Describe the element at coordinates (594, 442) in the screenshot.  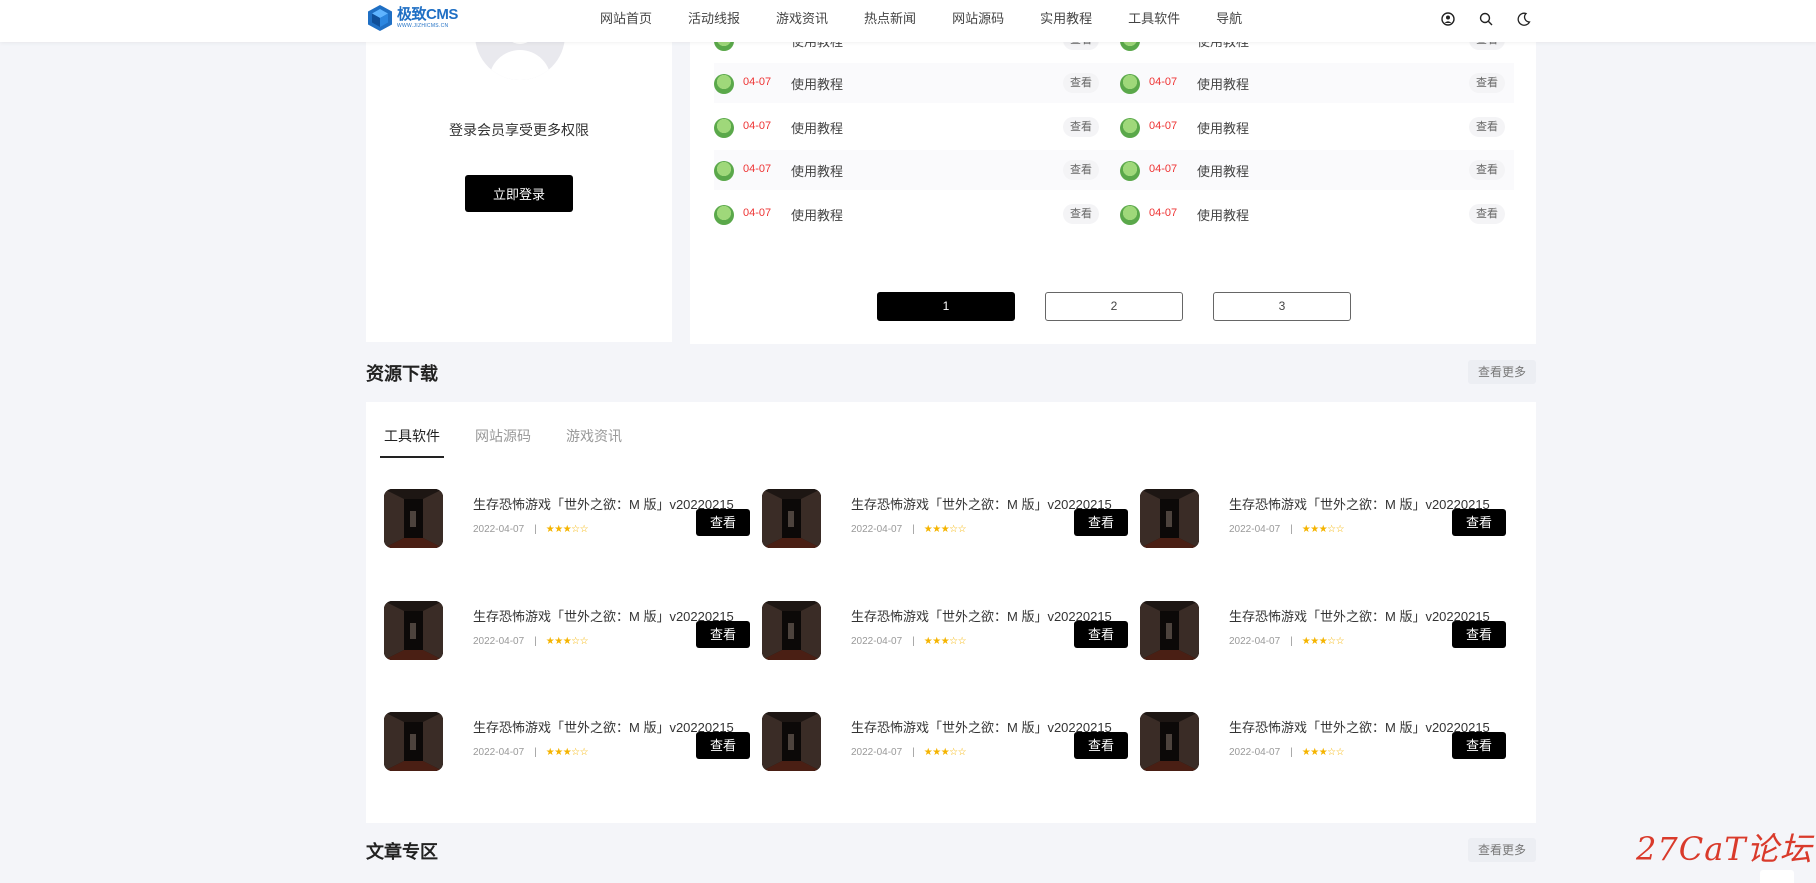
I see `tab-2: 游戏资讯` at that location.